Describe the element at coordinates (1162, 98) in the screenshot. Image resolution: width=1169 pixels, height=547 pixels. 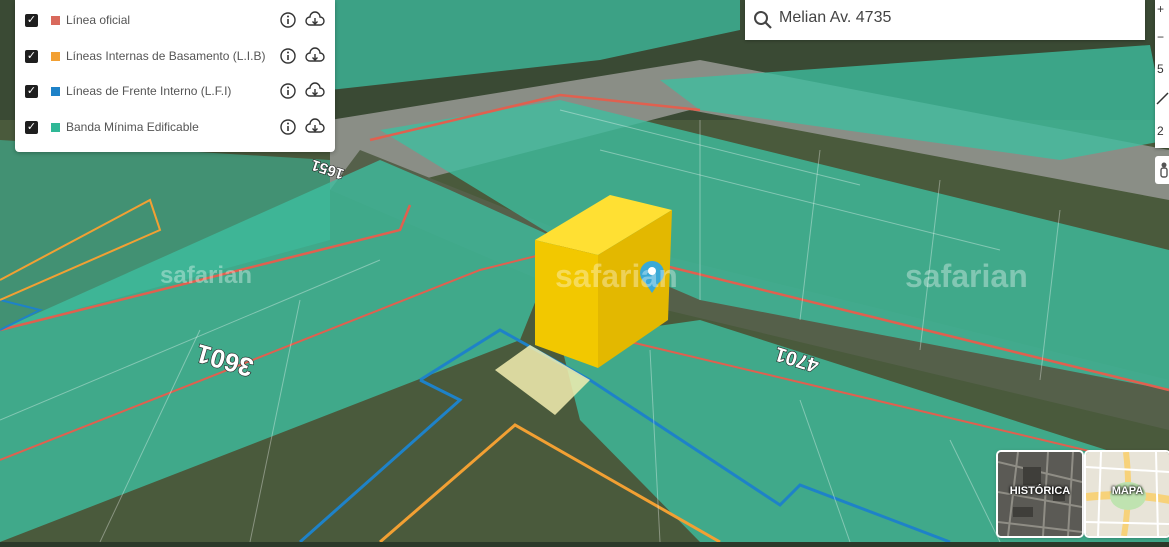
I see `tilt-icon` at that location.